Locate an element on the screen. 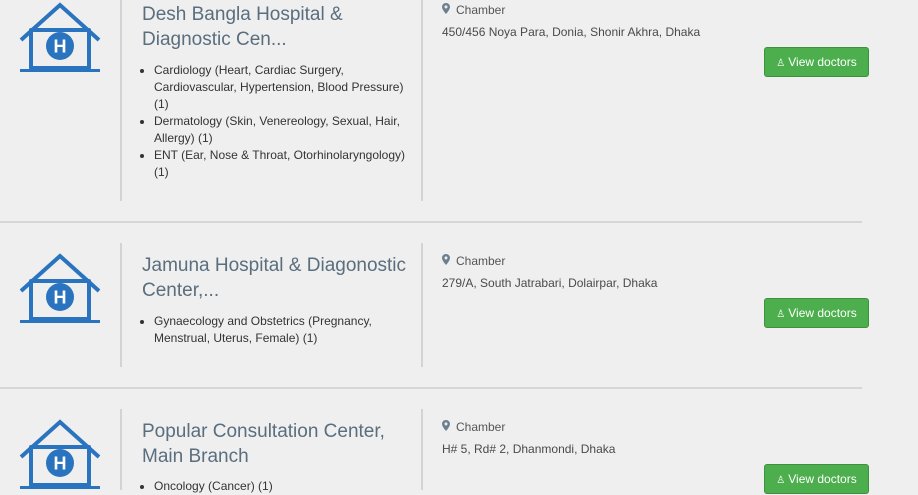 This screenshot has height=495, width=918. chamber-address: 279/A, South Jatrabari, Dolairpar, Dhaka is located at coordinates (550, 283).